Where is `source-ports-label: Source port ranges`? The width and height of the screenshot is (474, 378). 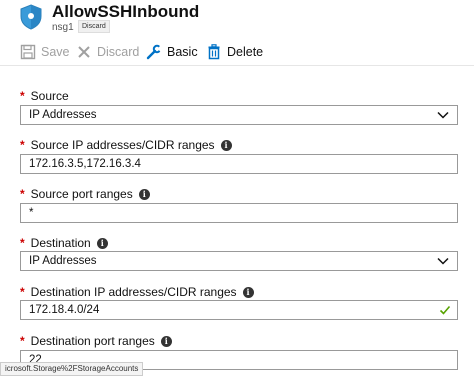 source-ports-label: Source port ranges is located at coordinates (81, 194).